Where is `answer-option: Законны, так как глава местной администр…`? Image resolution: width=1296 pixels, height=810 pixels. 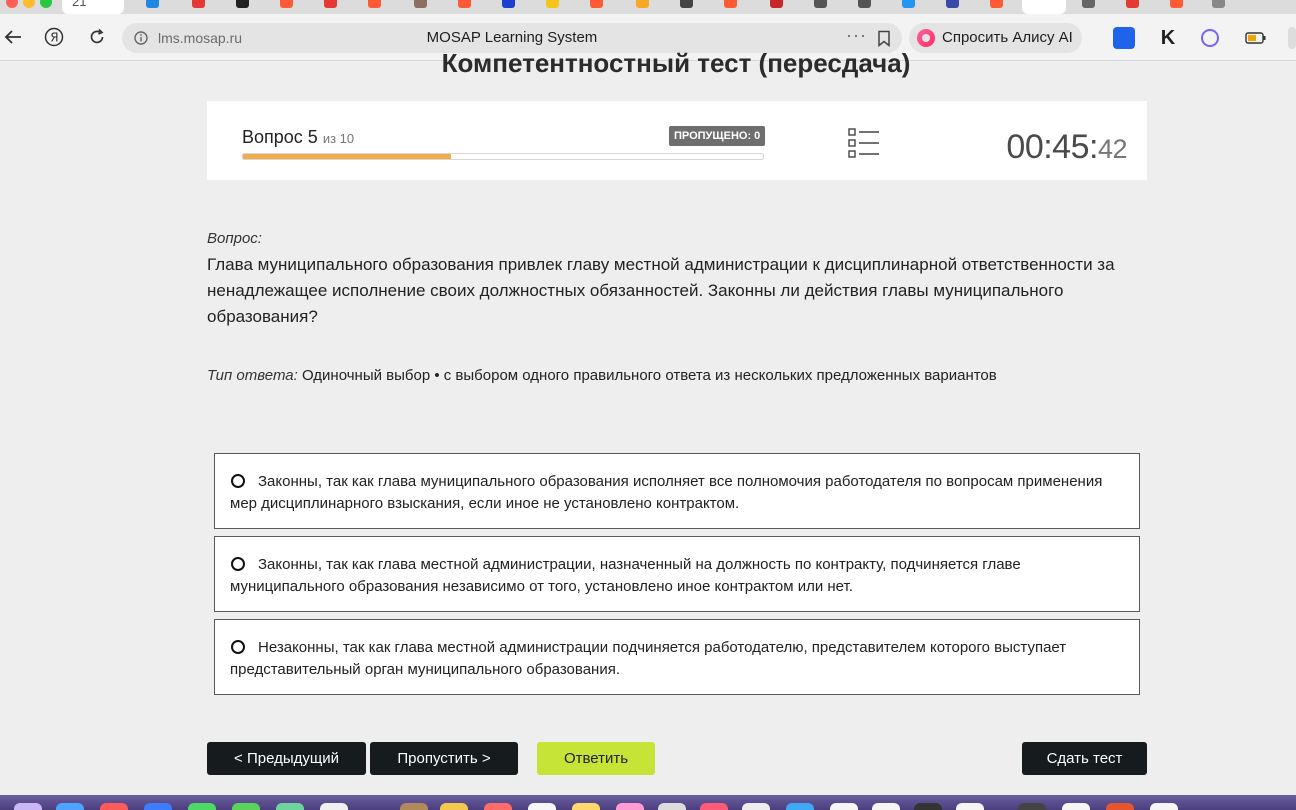 answer-option: Законны, так как глава местной администр… is located at coordinates (677, 574).